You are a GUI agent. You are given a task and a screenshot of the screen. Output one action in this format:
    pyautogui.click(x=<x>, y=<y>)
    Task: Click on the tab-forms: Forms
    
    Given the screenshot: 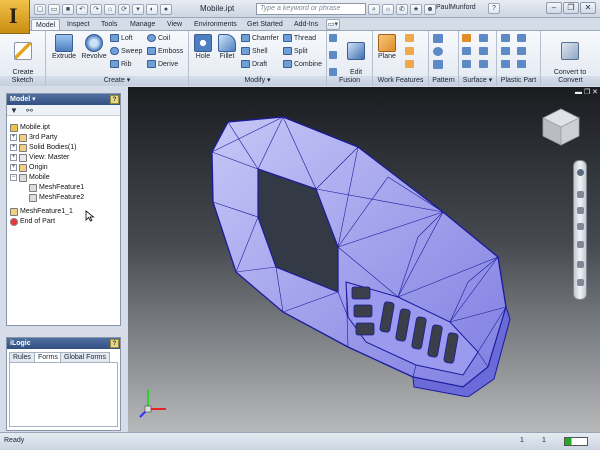 What is the action you would take?
    pyautogui.click(x=48, y=357)
    